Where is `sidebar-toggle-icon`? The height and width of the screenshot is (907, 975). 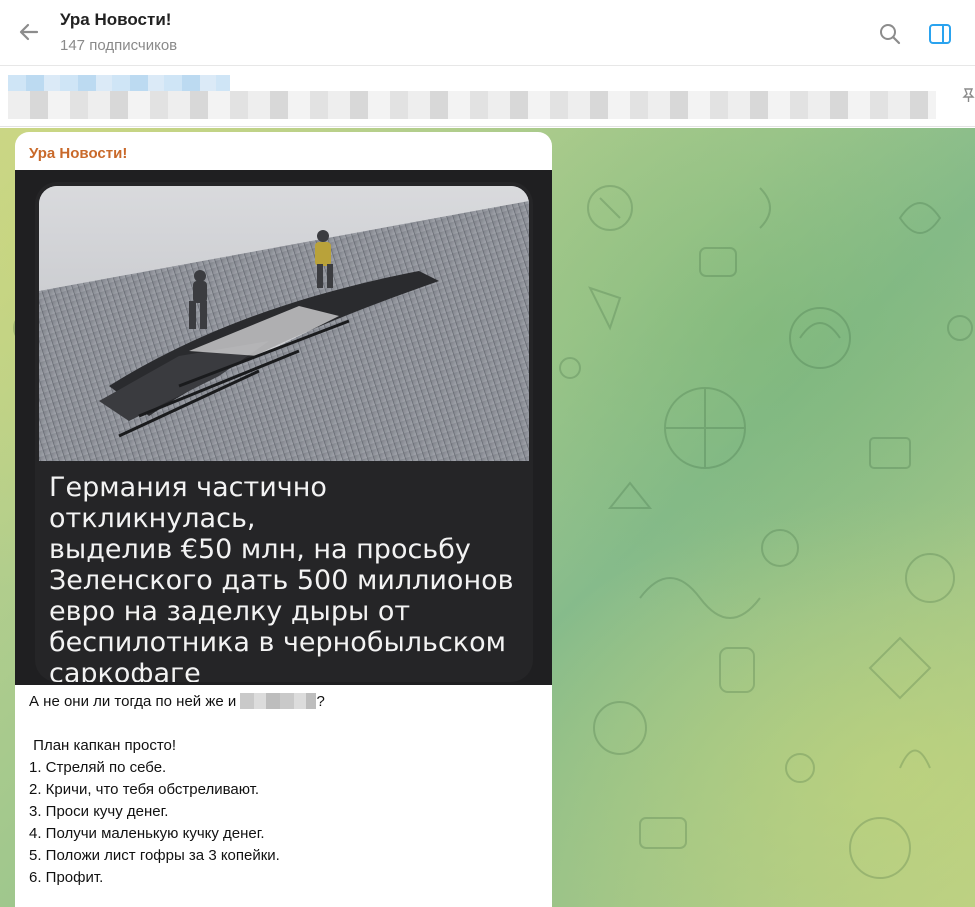 sidebar-toggle-icon is located at coordinates (940, 34).